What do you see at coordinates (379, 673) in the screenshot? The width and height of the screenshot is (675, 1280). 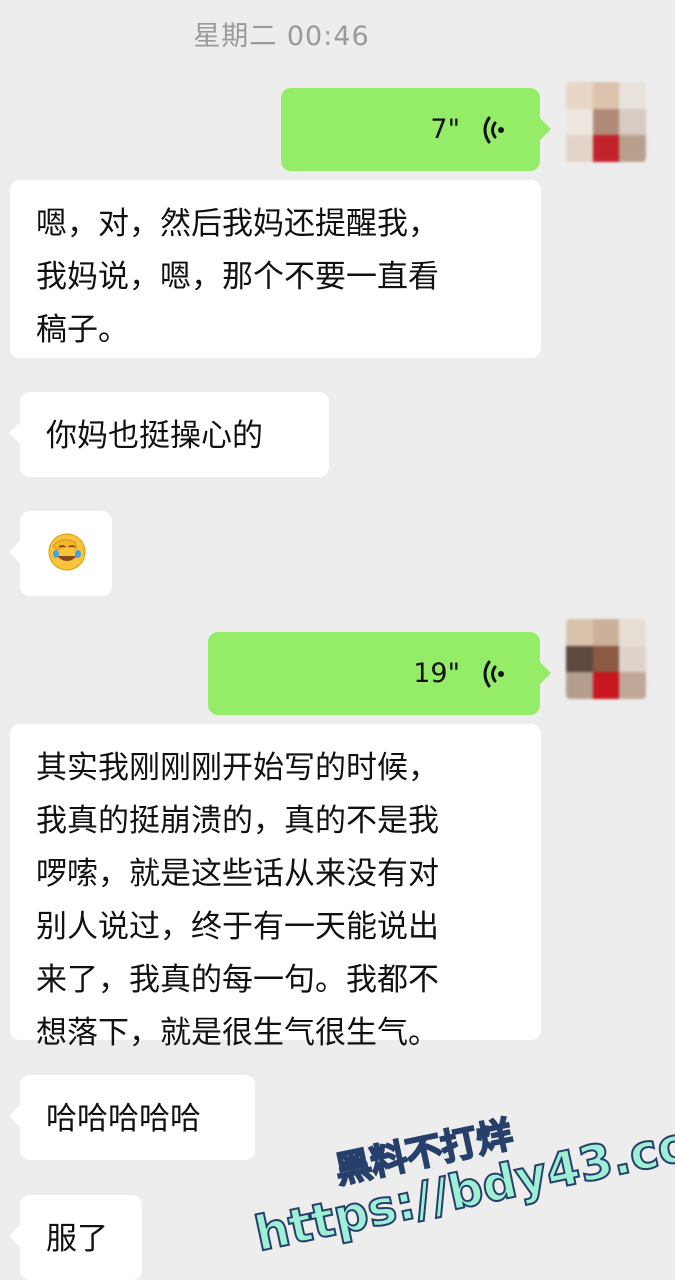 I see `voice-message-bubble: 19"` at bounding box center [379, 673].